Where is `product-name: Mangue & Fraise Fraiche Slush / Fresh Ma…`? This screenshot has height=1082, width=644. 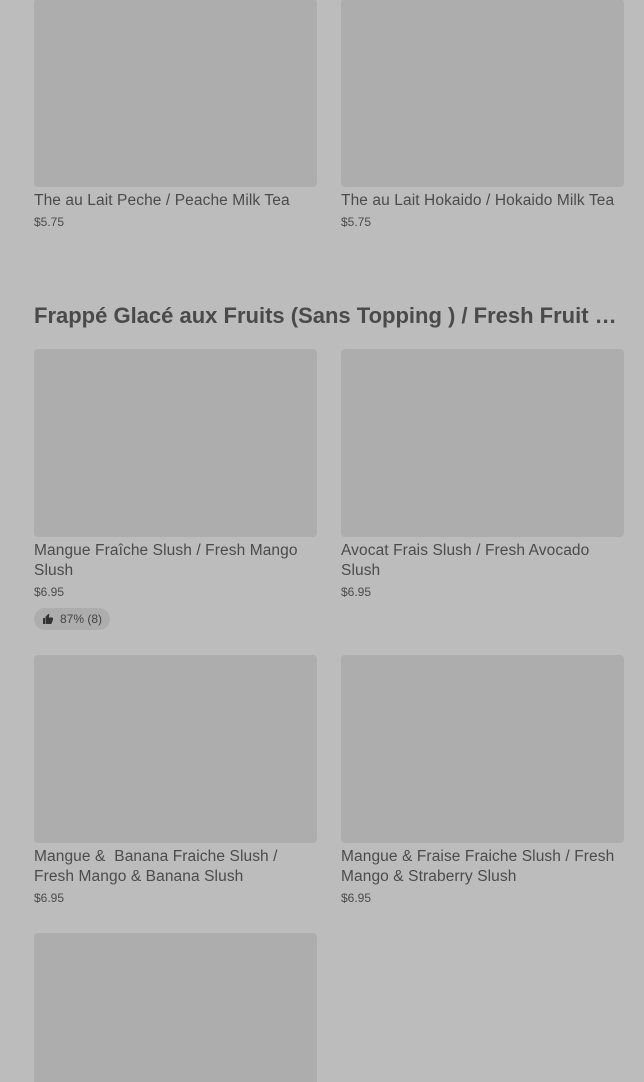
product-name: Mangue & Fraise Fraiche Slush / Fresh Ma… is located at coordinates (478, 866).